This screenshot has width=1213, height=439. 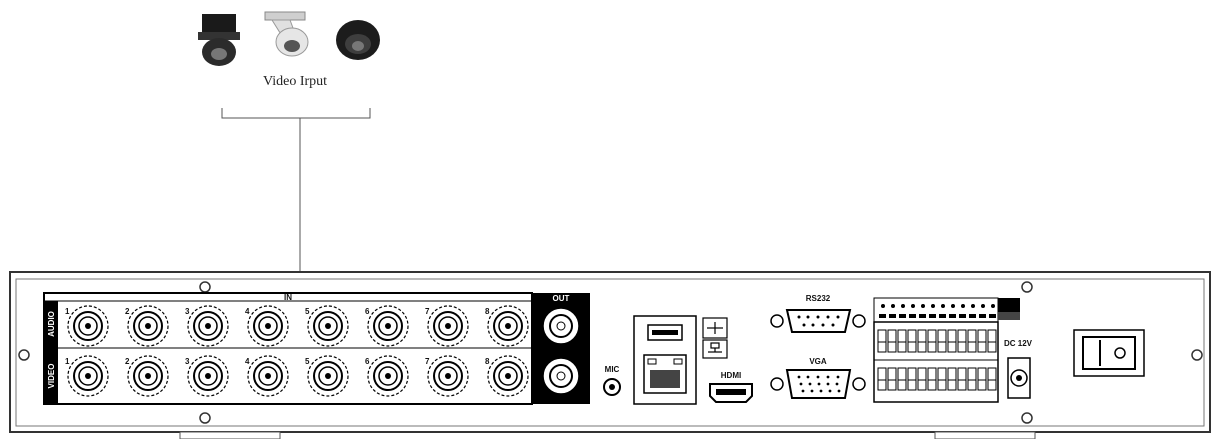 I want to click on audio-out-connector, so click(x=561, y=326).